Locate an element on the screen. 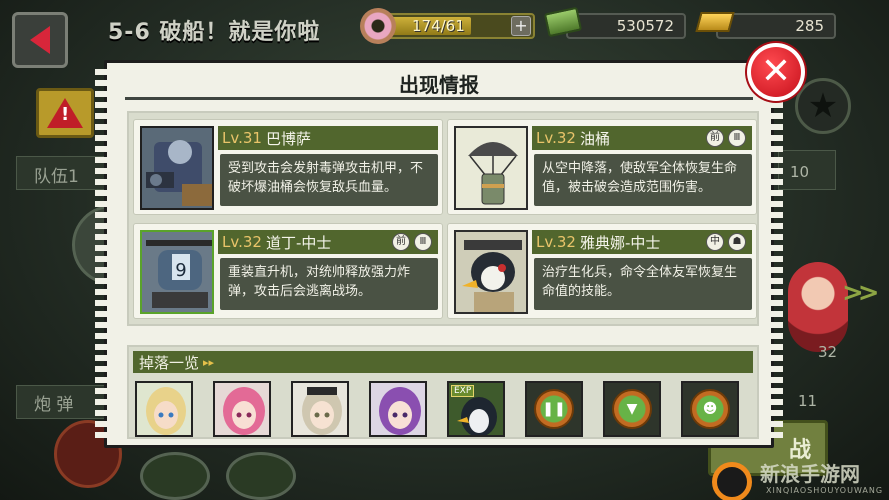  enemy-namebar: Lv.32 雅典娜-中士 中 ☗ is located at coordinates (642, 242).